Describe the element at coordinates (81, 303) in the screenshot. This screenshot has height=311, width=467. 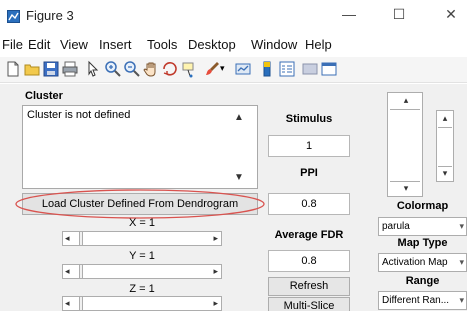
I see `z-slider-thumb` at that location.